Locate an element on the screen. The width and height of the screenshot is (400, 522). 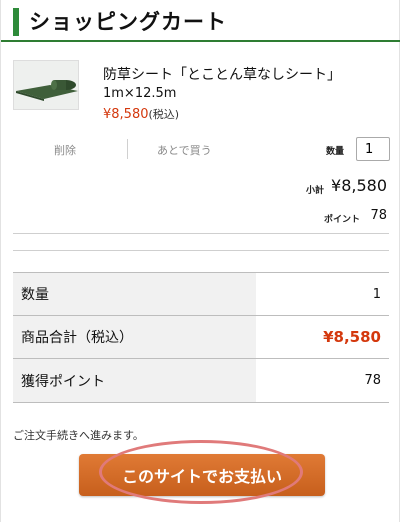
product-price: ¥8,580(税込) is located at coordinates (141, 114).